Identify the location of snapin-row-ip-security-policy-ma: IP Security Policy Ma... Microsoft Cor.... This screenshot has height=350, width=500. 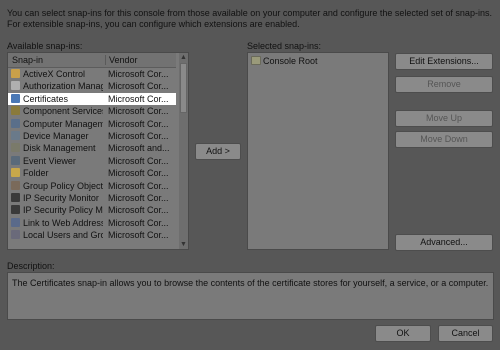
(92, 210).